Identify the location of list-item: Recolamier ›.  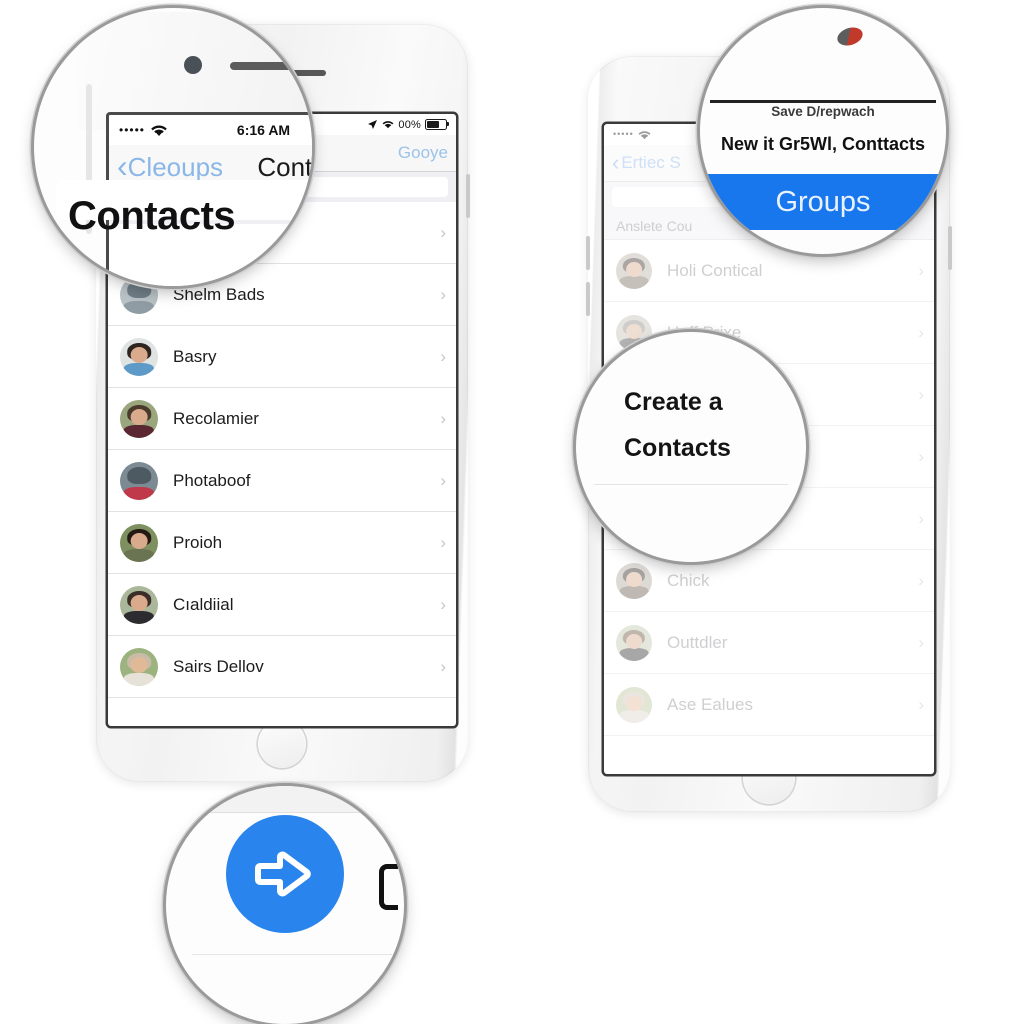
(282, 419).